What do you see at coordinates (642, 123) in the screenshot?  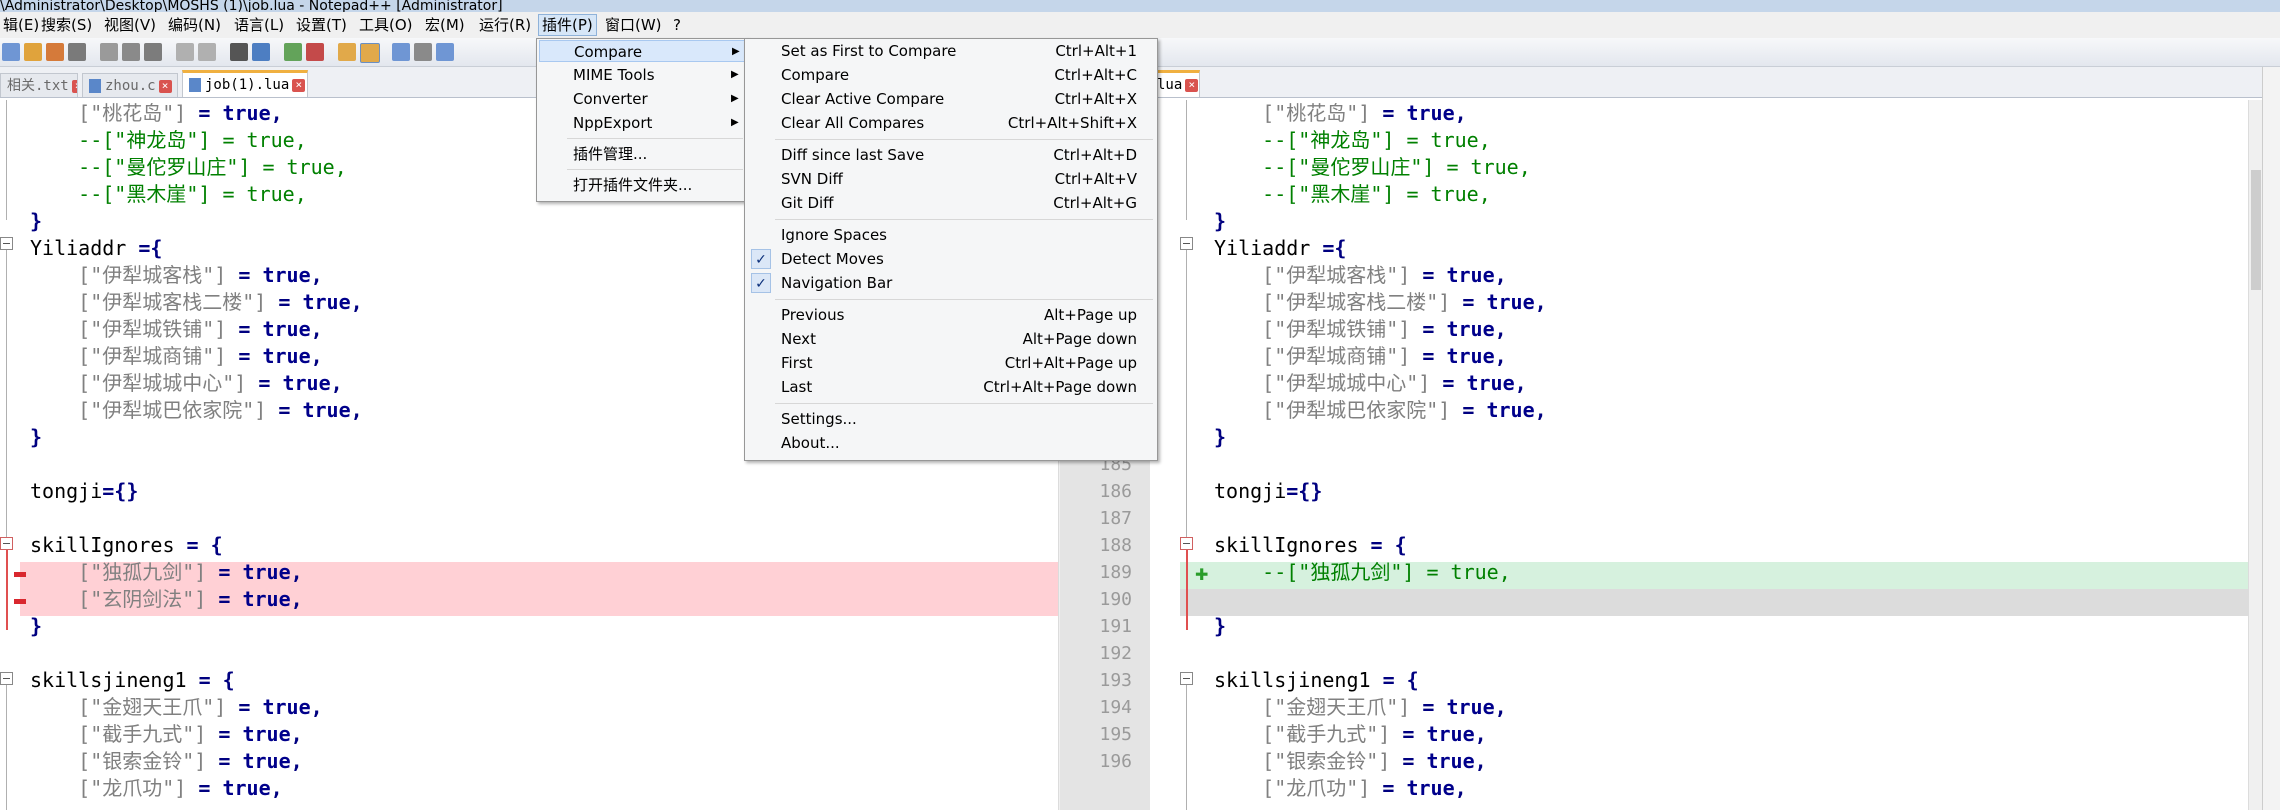 I see `plugins-menu-nppexport: NppExport ▶` at bounding box center [642, 123].